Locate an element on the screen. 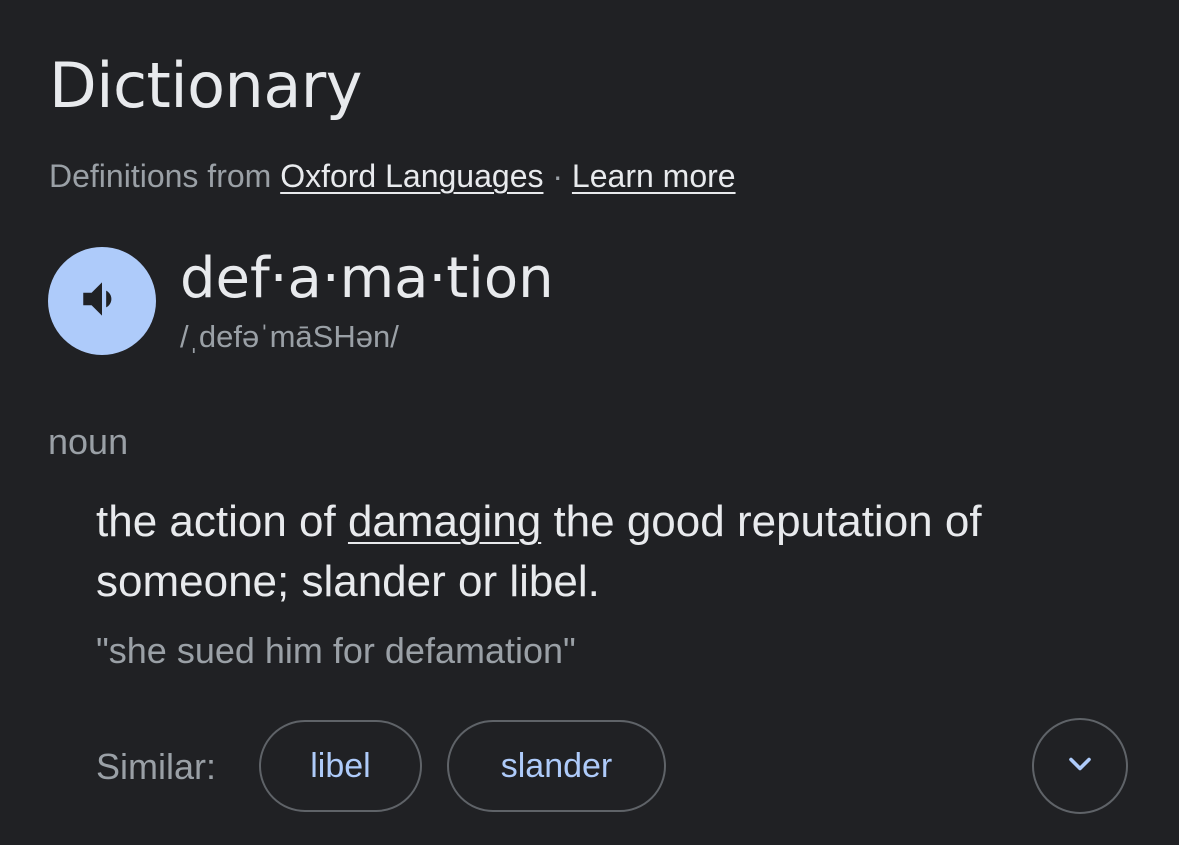 The width and height of the screenshot is (1179, 845). volume-icon is located at coordinates (102, 301).